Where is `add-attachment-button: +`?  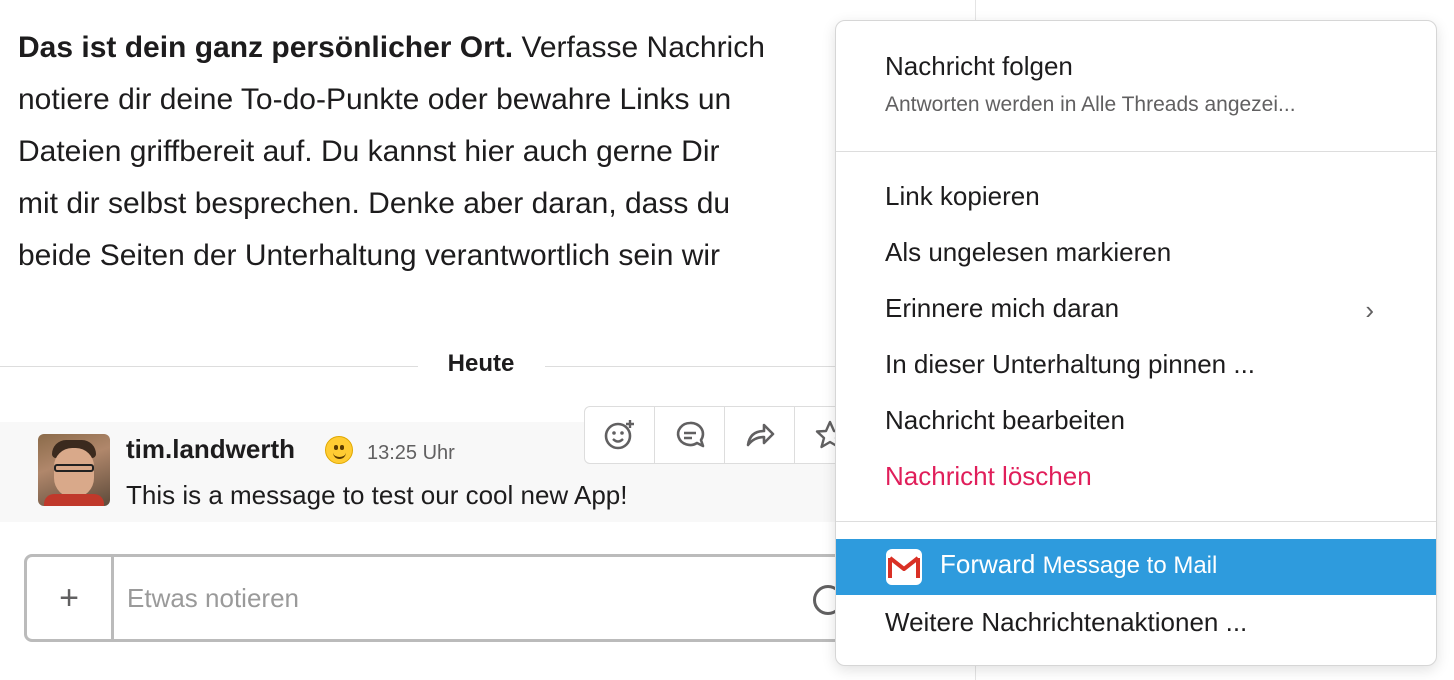
add-attachment-button: + is located at coordinates (70, 598).